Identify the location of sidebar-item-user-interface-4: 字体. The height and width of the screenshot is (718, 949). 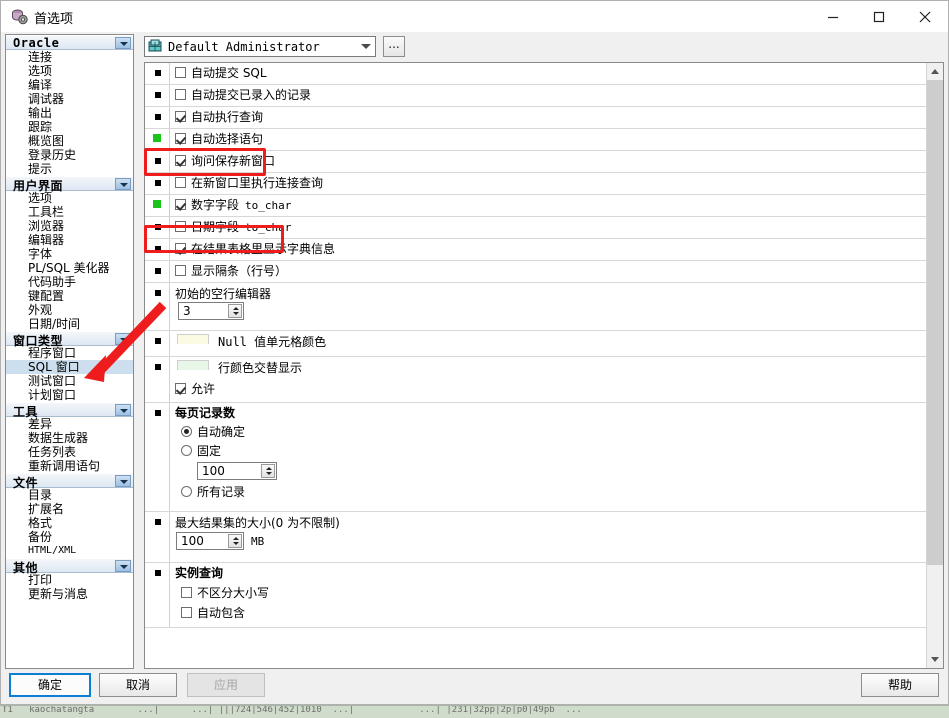
(69, 254).